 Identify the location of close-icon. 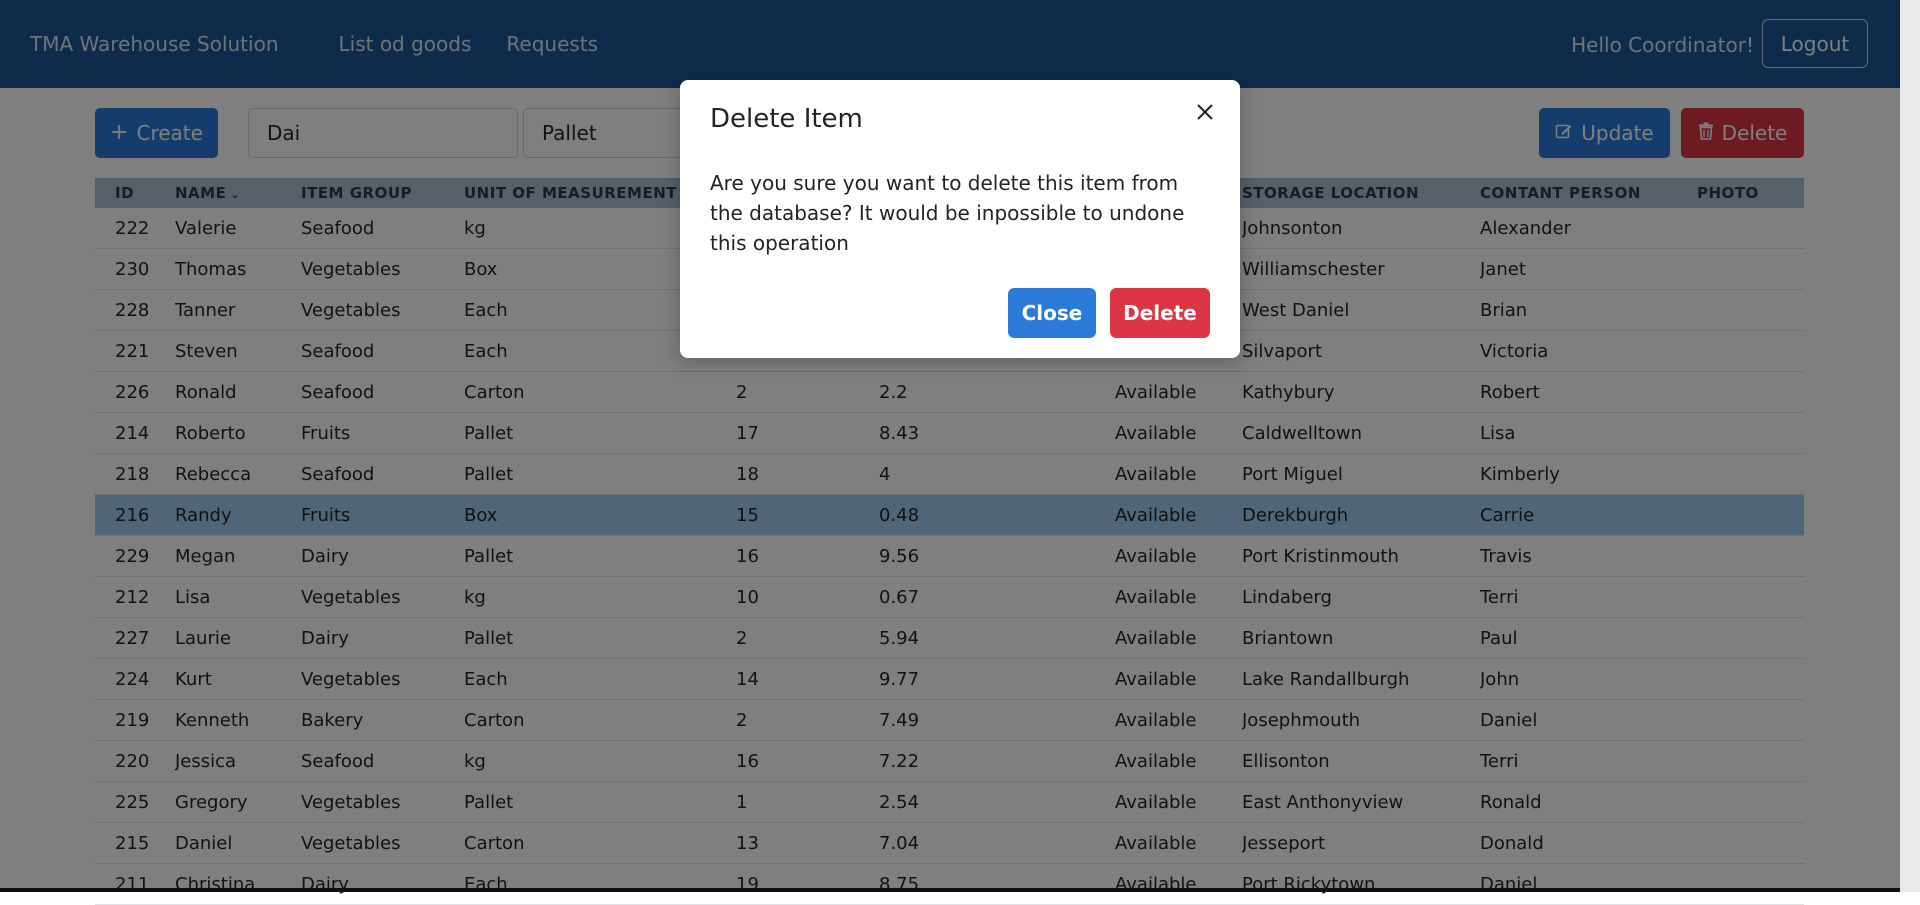
(1205, 112).